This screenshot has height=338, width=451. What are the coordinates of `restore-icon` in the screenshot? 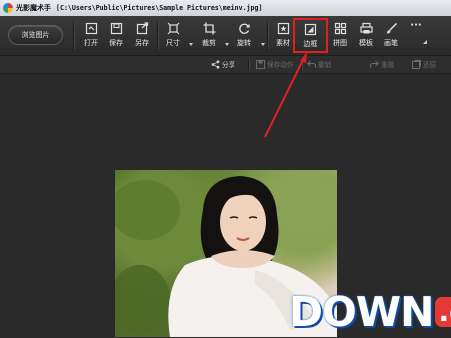 It's located at (416, 64).